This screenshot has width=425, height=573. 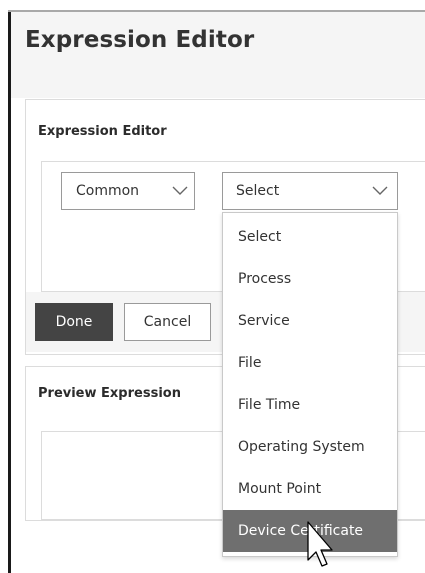 I want to click on mouse-pointer-icon, so click(x=320, y=544).